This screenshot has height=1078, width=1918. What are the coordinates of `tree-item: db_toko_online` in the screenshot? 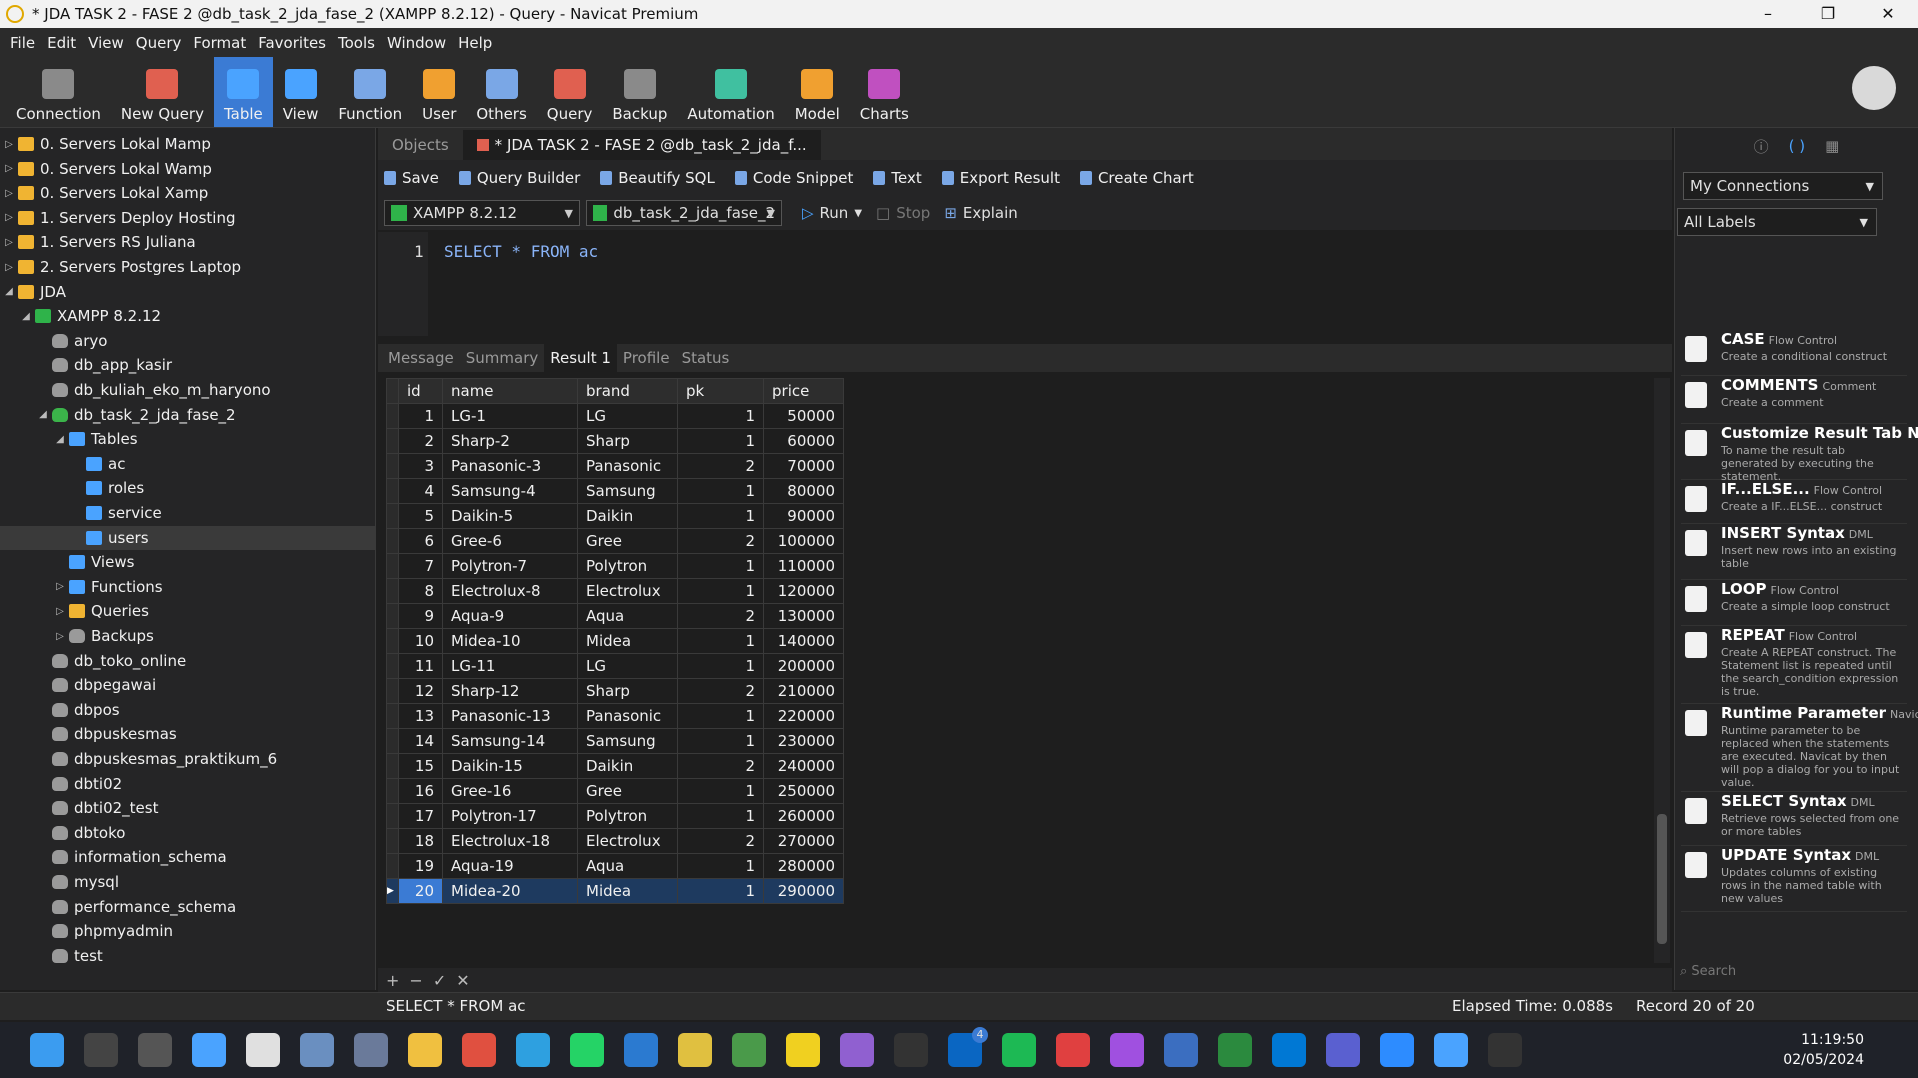 It's located at (111, 661).